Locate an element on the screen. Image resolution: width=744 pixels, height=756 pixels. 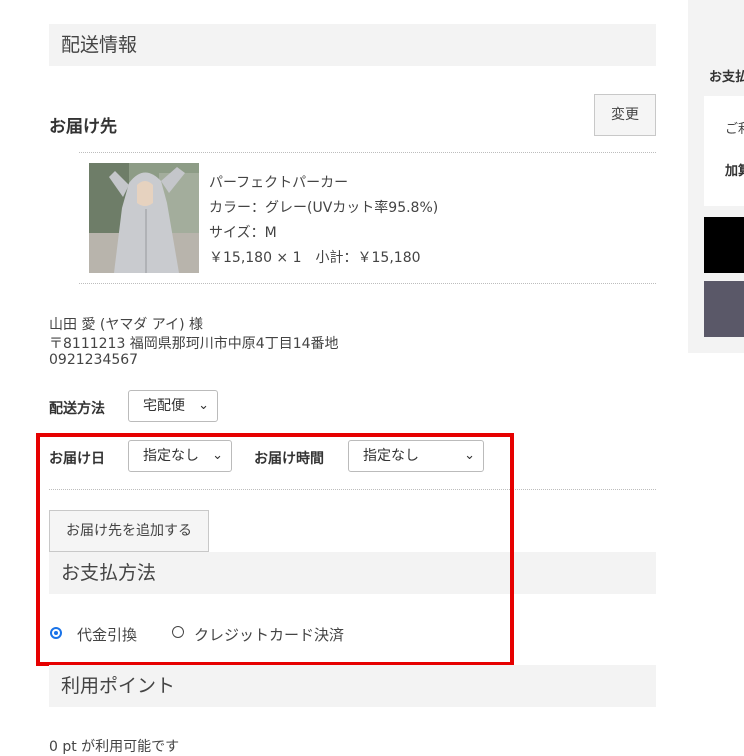
product-price: ￥15,180 × 1 小計：￥15,180 is located at coordinates (315, 258).